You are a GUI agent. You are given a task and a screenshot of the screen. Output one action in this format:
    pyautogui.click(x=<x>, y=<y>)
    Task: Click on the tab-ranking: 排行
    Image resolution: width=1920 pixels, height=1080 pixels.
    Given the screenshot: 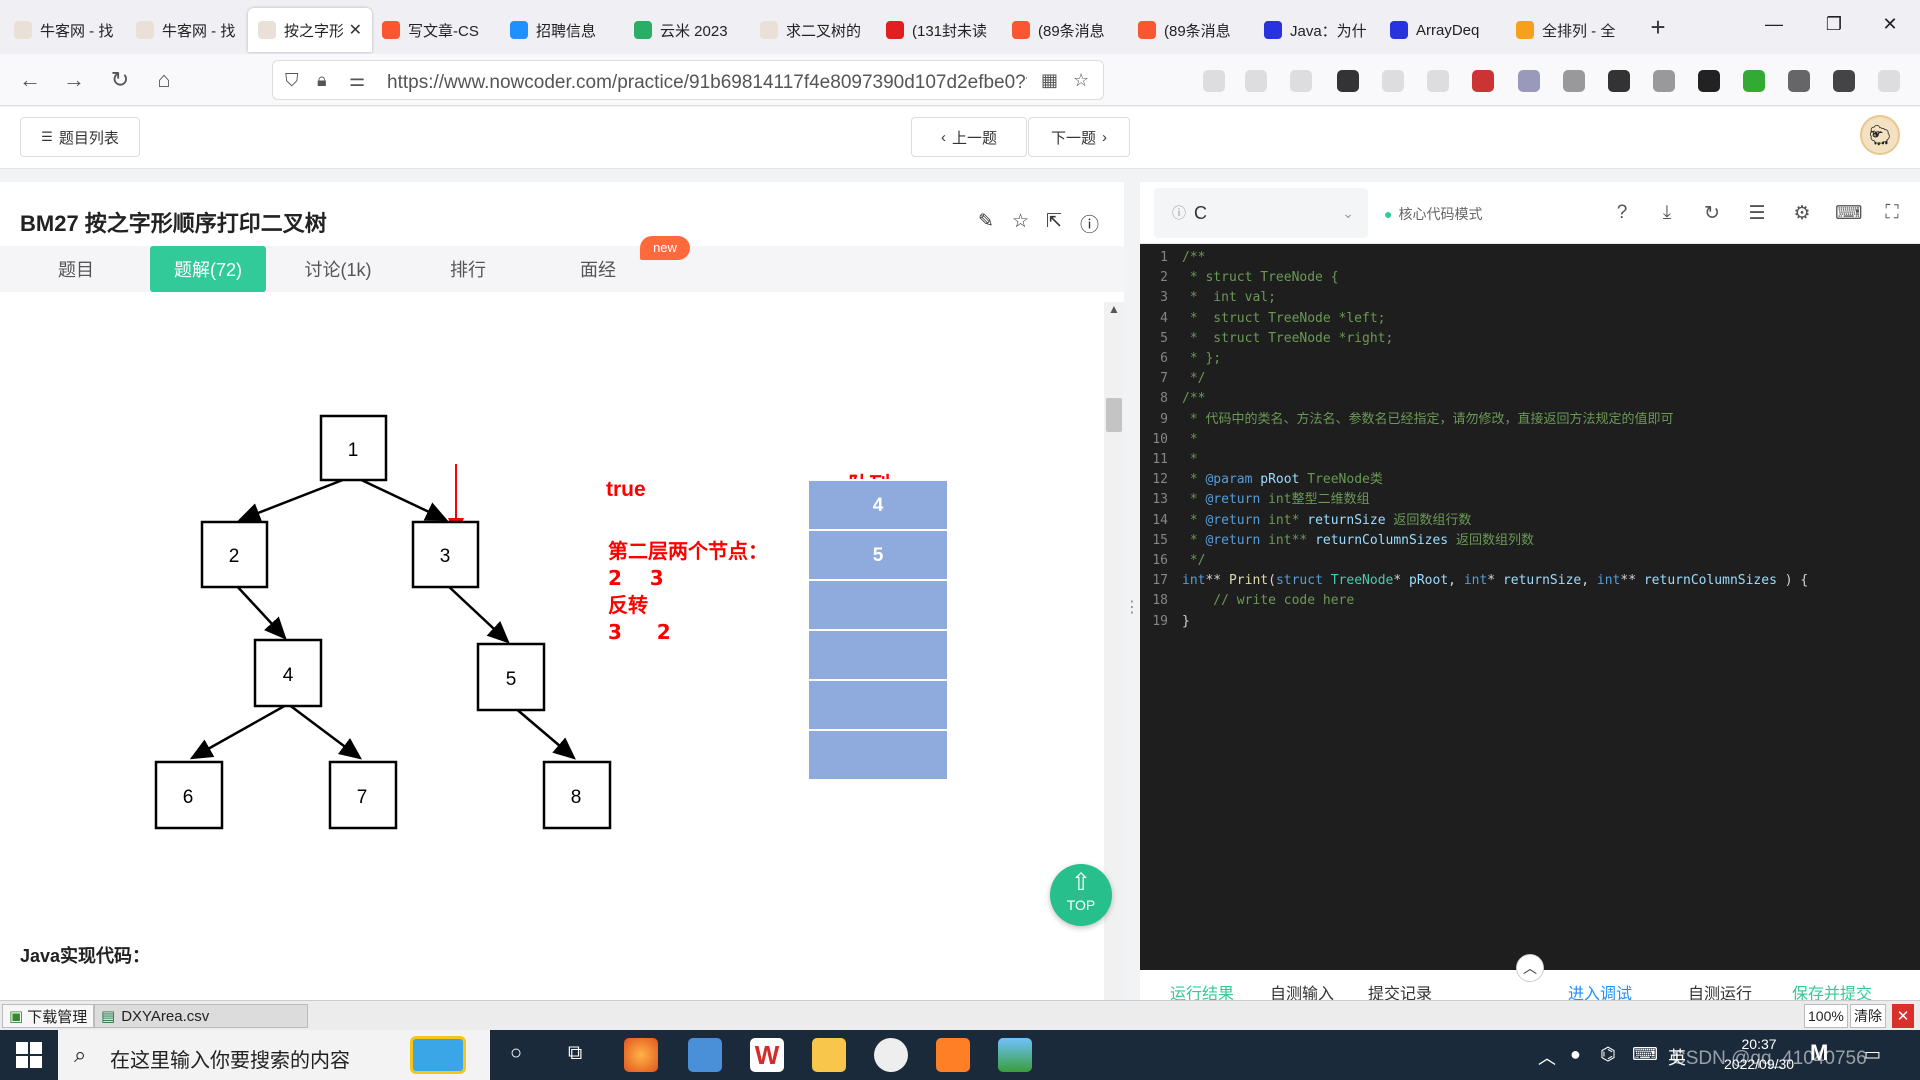 What is the action you would take?
    pyautogui.click(x=468, y=269)
    